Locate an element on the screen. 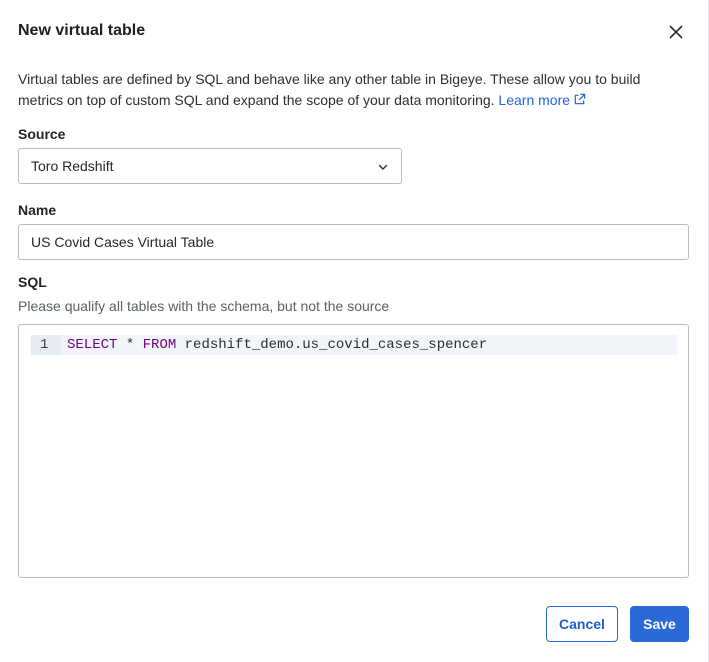  chevron-down-icon is located at coordinates (383, 167).